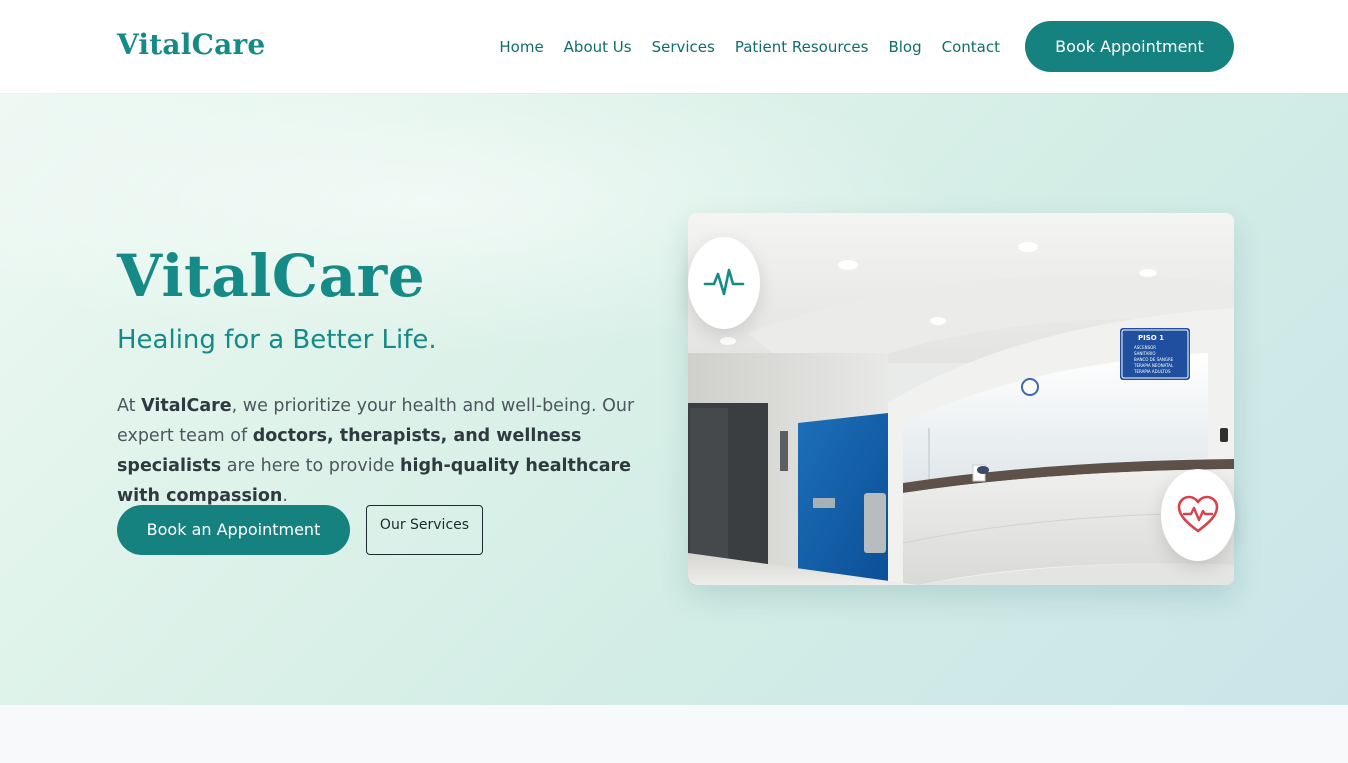 This screenshot has width=1348, height=763. Describe the element at coordinates (129, 406) in the screenshot. I see `hero-text-part: At` at that location.